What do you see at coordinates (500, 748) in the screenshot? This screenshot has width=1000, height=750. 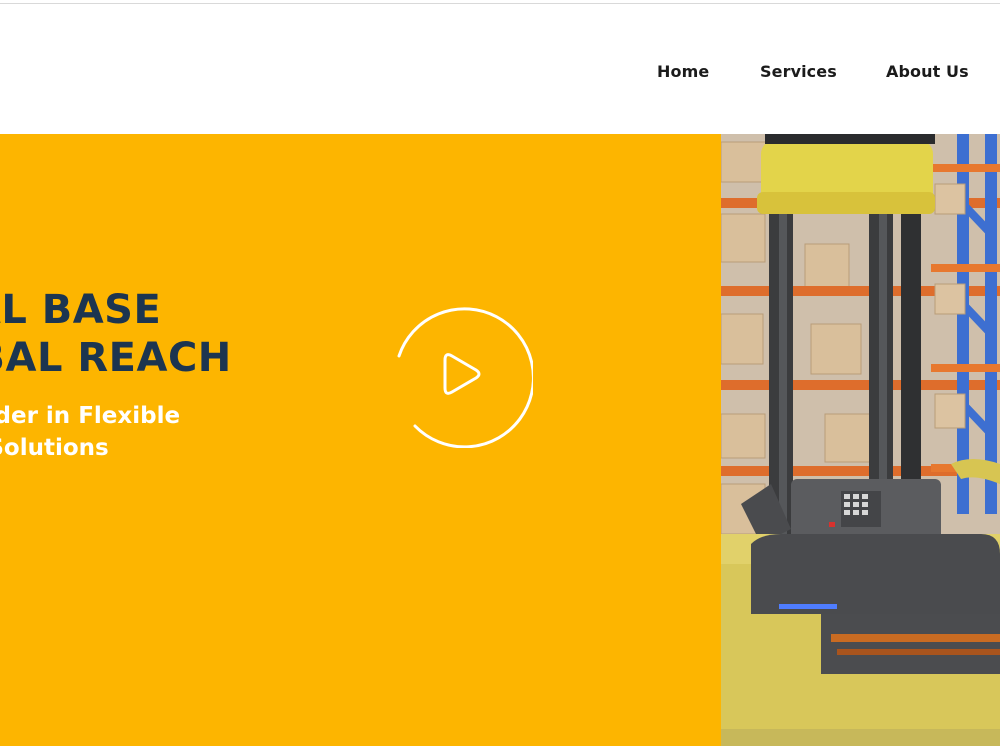 I see `bottom-strip` at bounding box center [500, 748].